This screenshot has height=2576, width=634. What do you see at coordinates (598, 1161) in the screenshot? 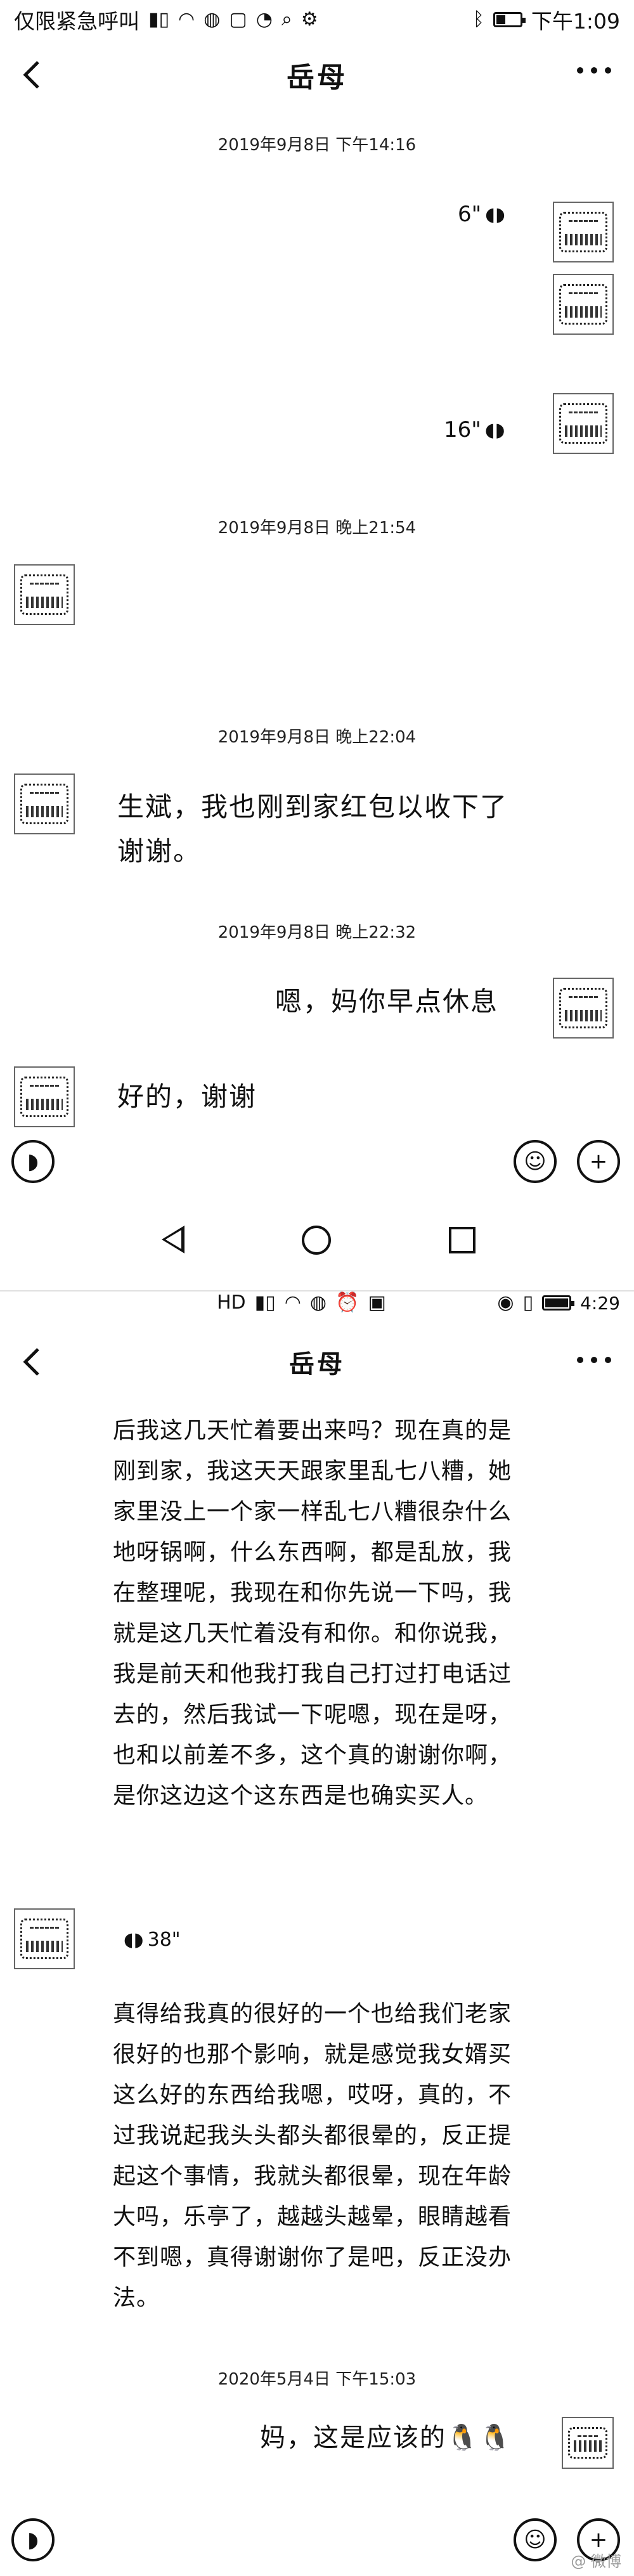
I see `add-icon: +` at bounding box center [598, 1161].